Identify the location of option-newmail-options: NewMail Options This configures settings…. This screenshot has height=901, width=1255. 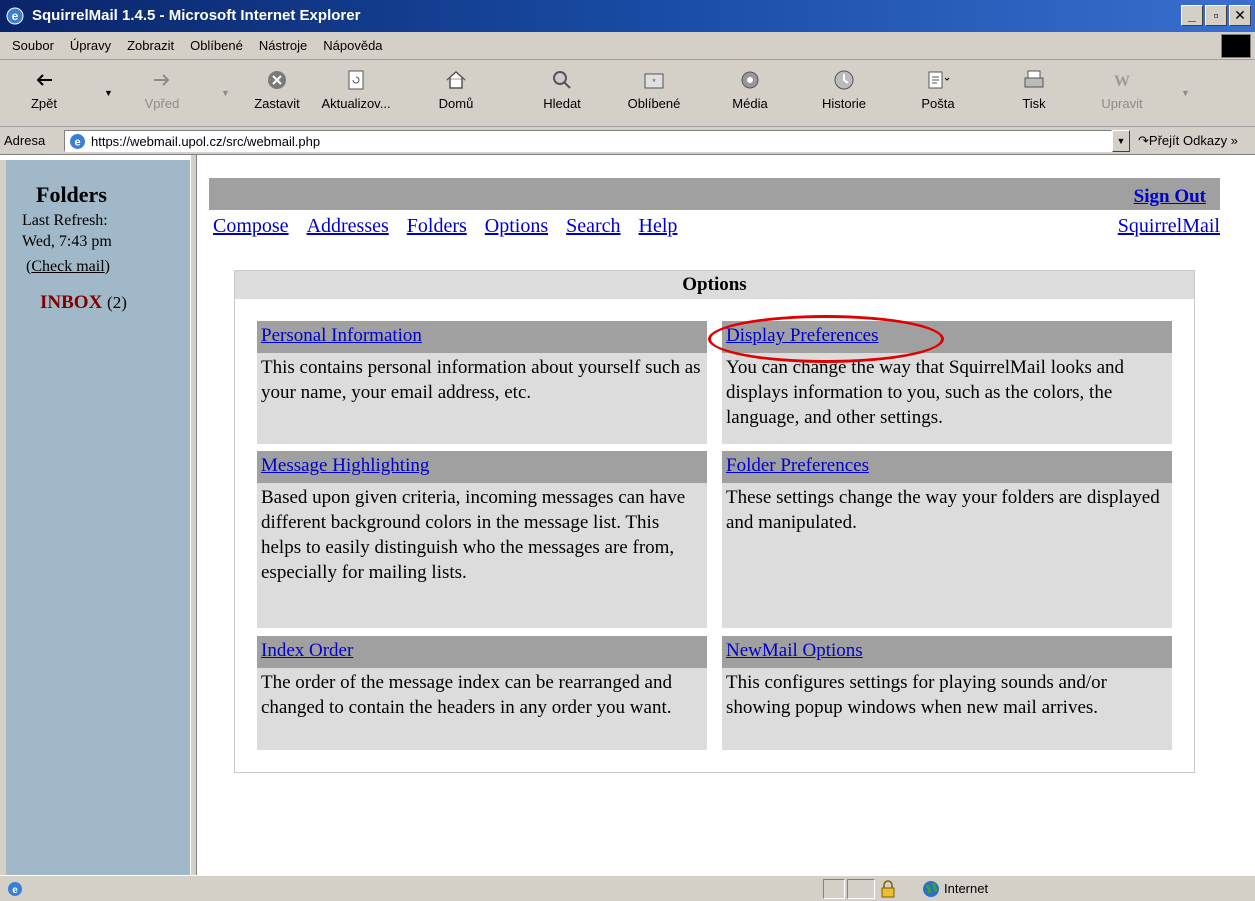
(947, 693).